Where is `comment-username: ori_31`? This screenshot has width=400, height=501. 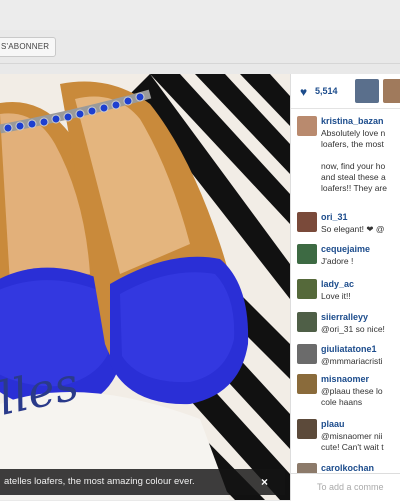
comment-username: ori_31 is located at coordinates (334, 217).